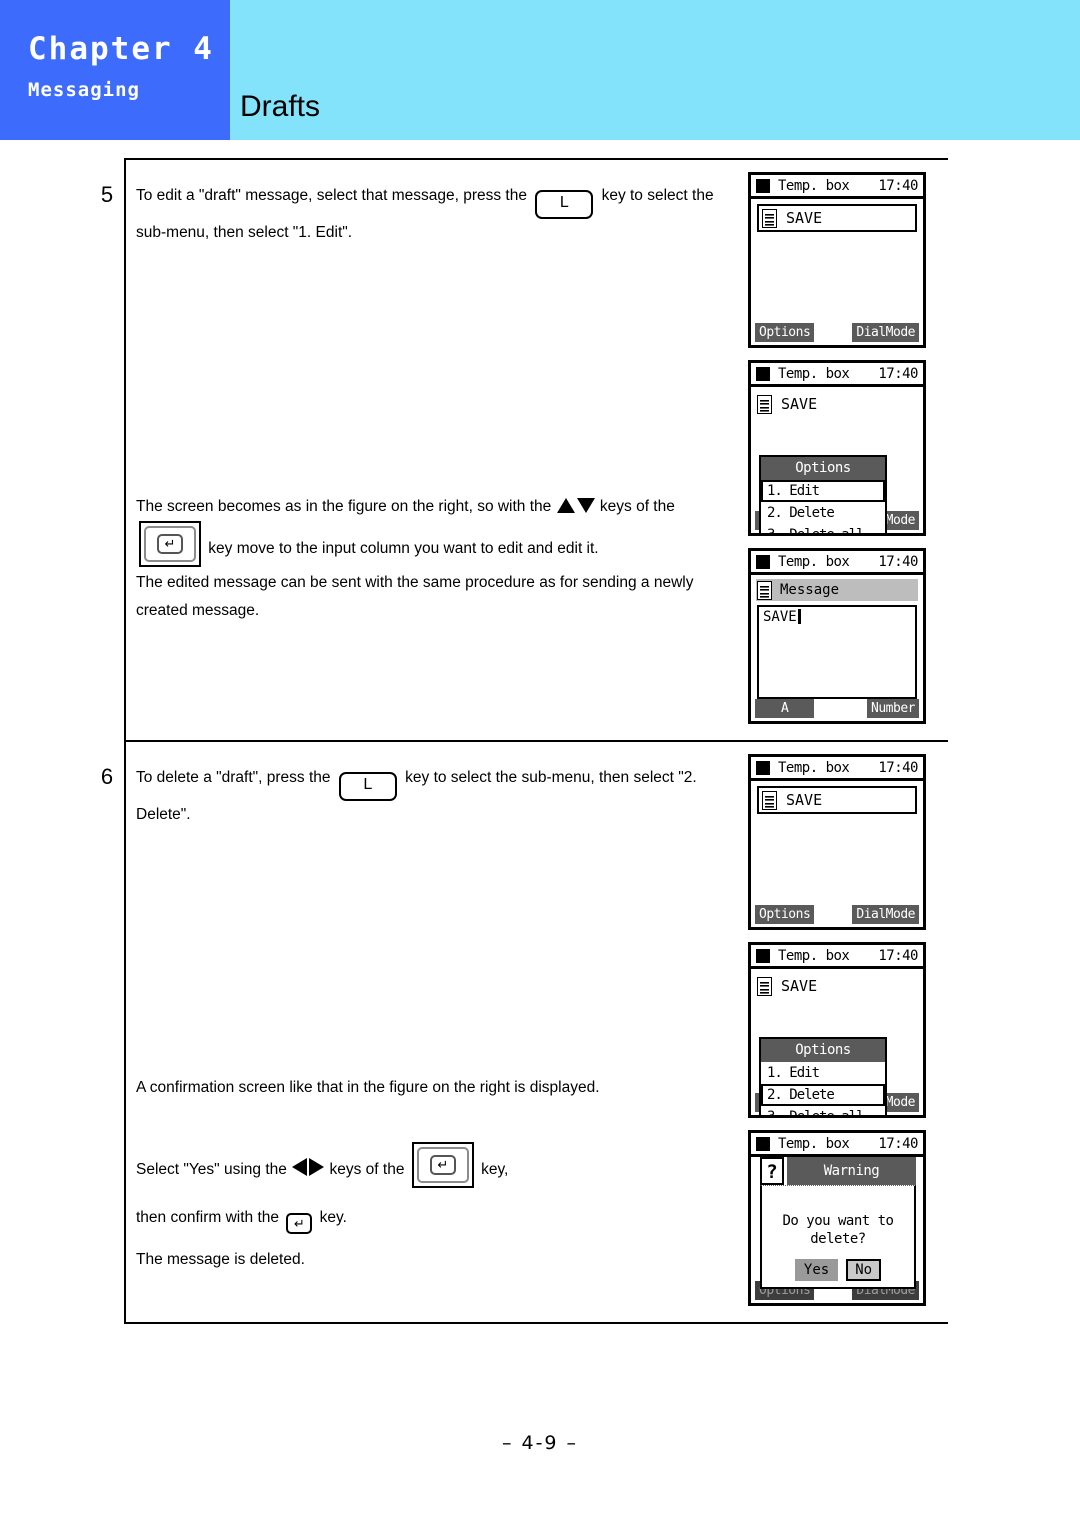  What do you see at coordinates (785, 708) in the screenshot?
I see `softkey-input-mode: A` at bounding box center [785, 708].